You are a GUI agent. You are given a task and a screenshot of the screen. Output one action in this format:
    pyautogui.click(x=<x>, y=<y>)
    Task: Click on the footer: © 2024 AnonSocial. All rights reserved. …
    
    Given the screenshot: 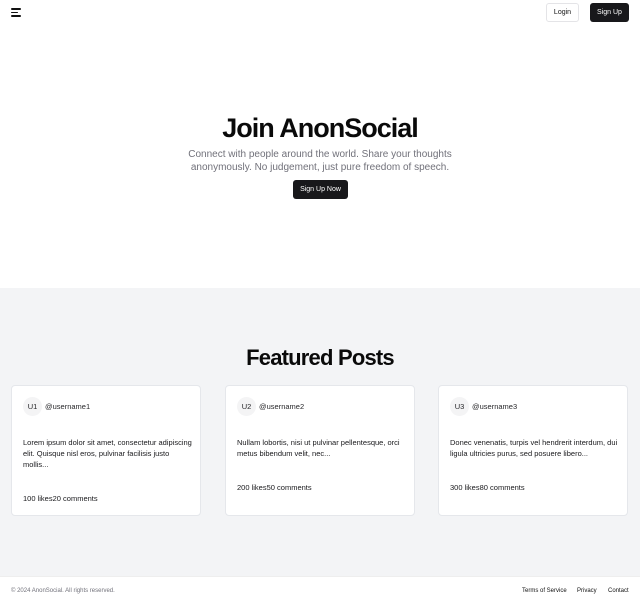 What is the action you would take?
    pyautogui.click(x=320, y=591)
    